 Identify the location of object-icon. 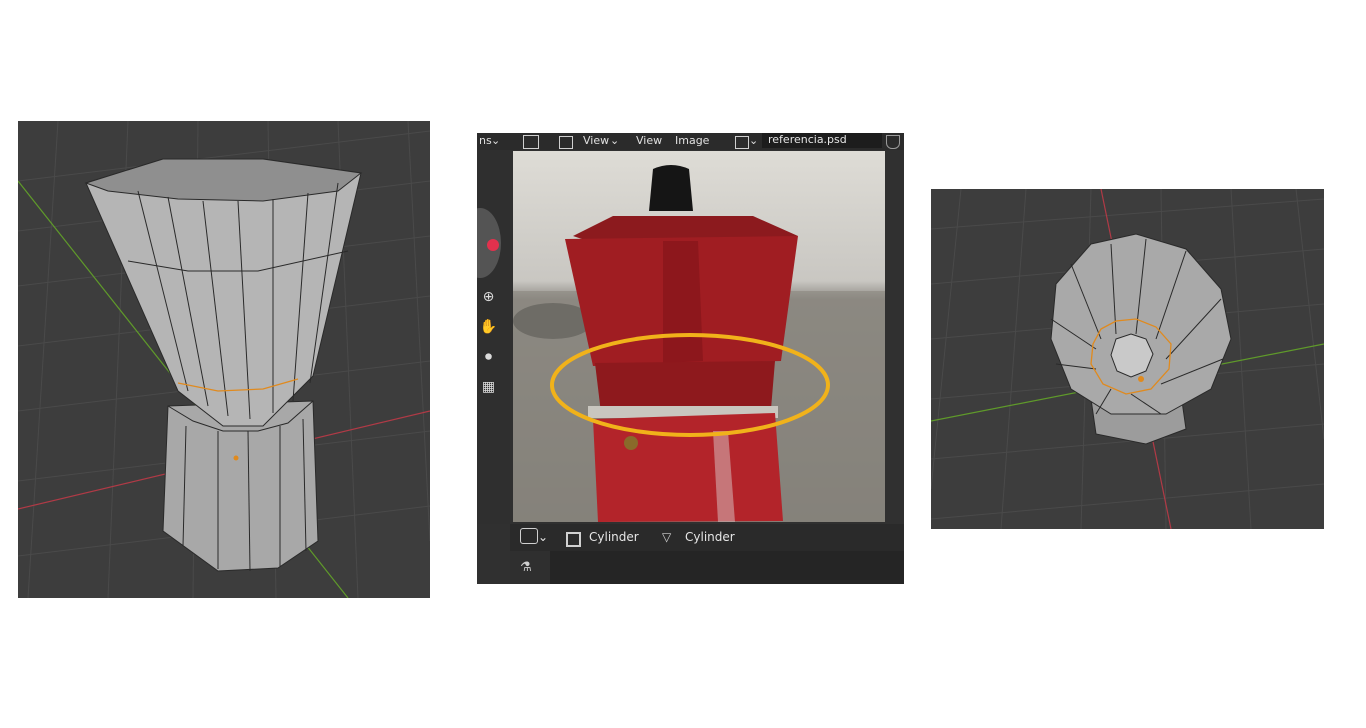
(573, 539).